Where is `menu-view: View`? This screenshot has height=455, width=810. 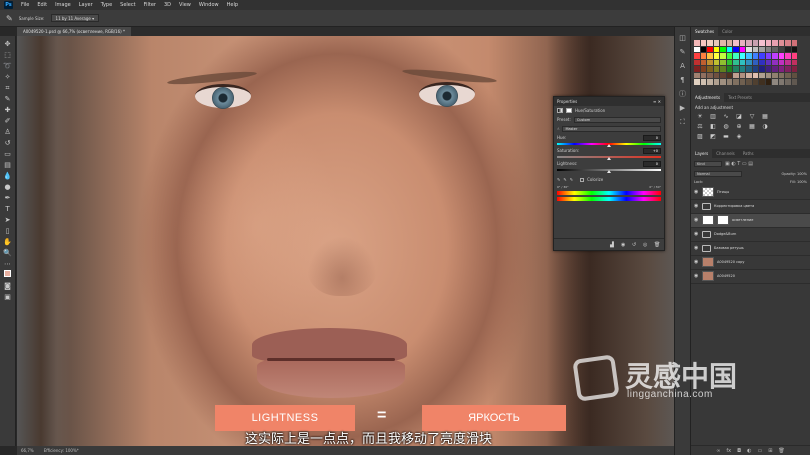
menu-view: View is located at coordinates (185, 5).